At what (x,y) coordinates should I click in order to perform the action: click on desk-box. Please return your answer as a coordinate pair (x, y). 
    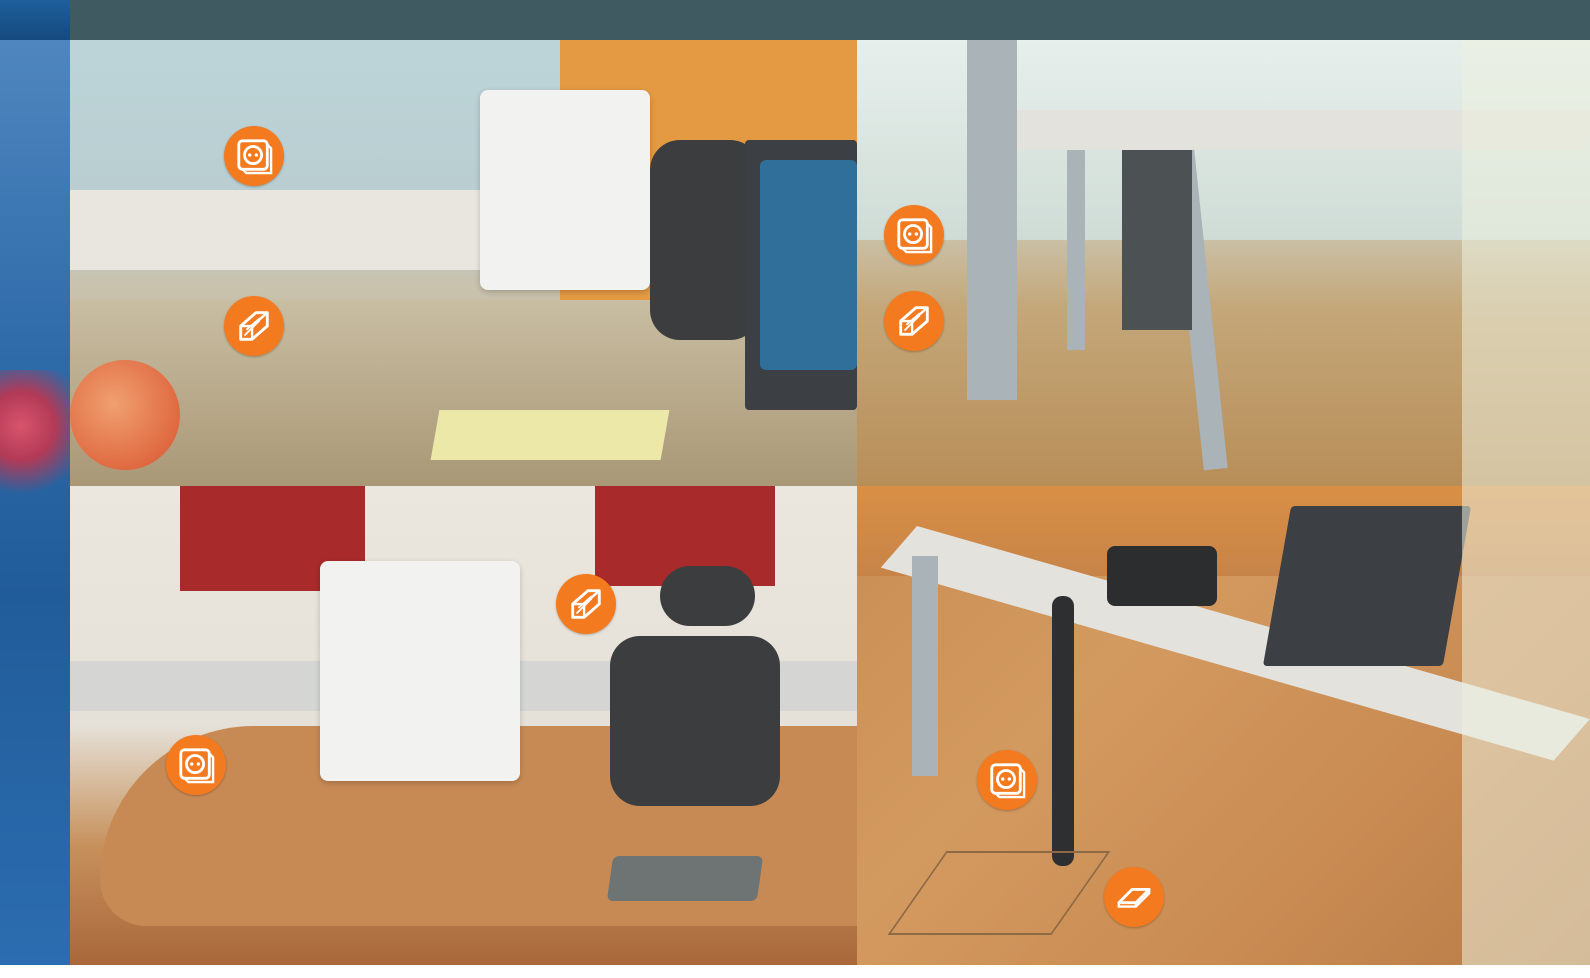
    Looking at the image, I should click on (685, 878).